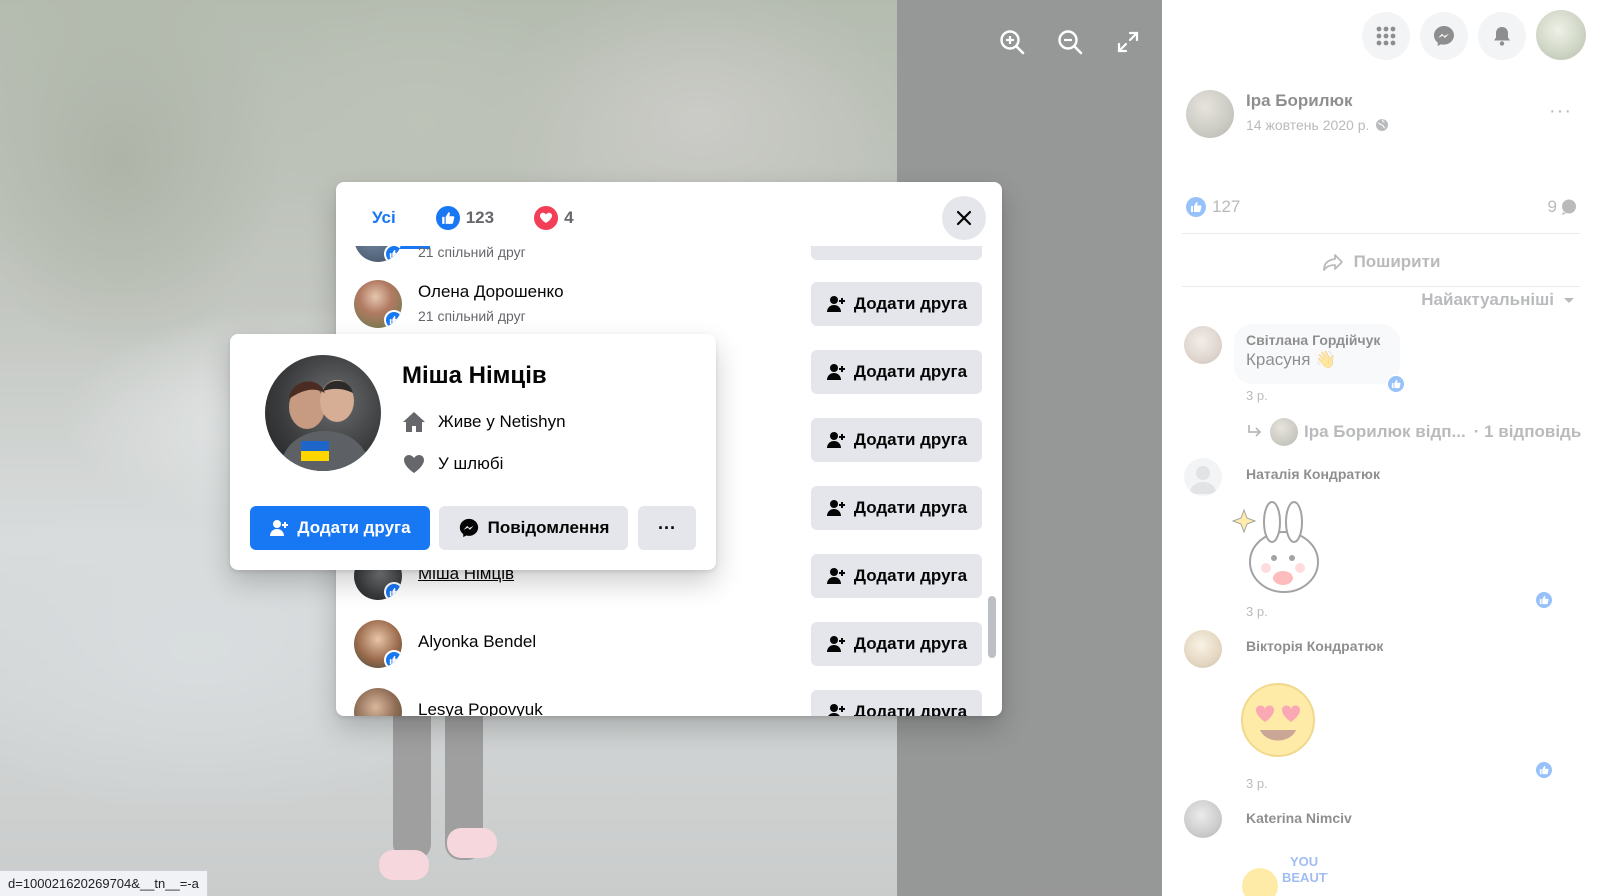 The width and height of the screenshot is (1600, 896). Describe the element at coordinates (1382, 125) in the screenshot. I see `globe-icon` at that location.